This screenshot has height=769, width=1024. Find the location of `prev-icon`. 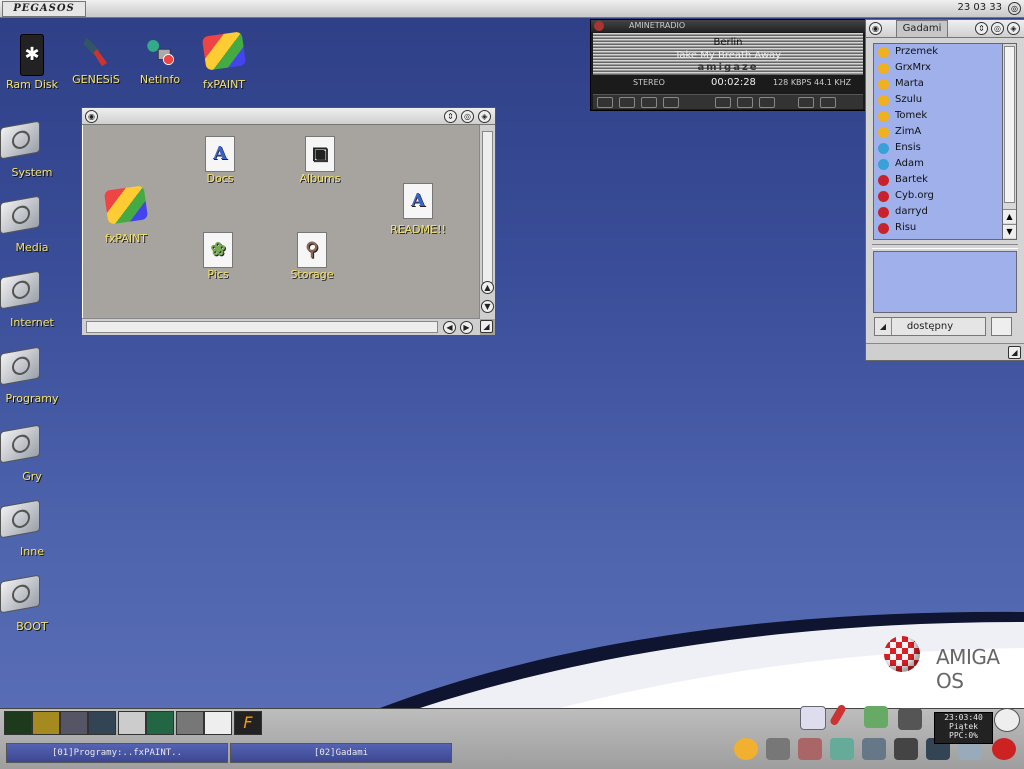

prev-icon is located at coordinates (605, 102).